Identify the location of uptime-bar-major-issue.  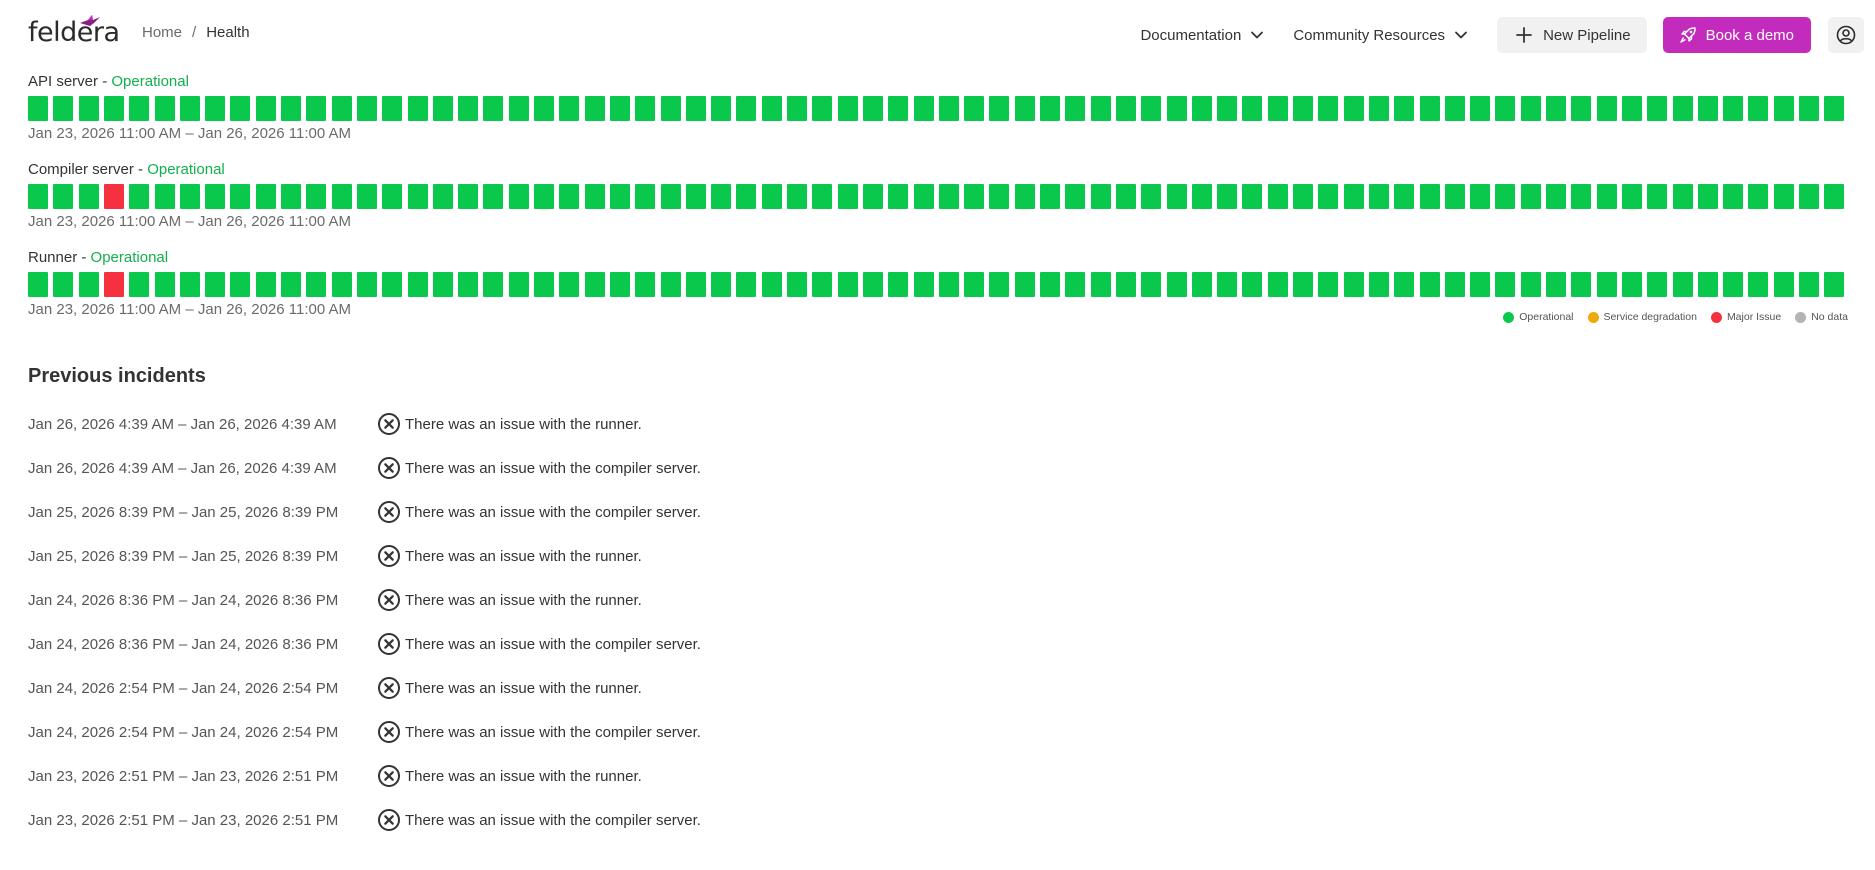
(113, 284).